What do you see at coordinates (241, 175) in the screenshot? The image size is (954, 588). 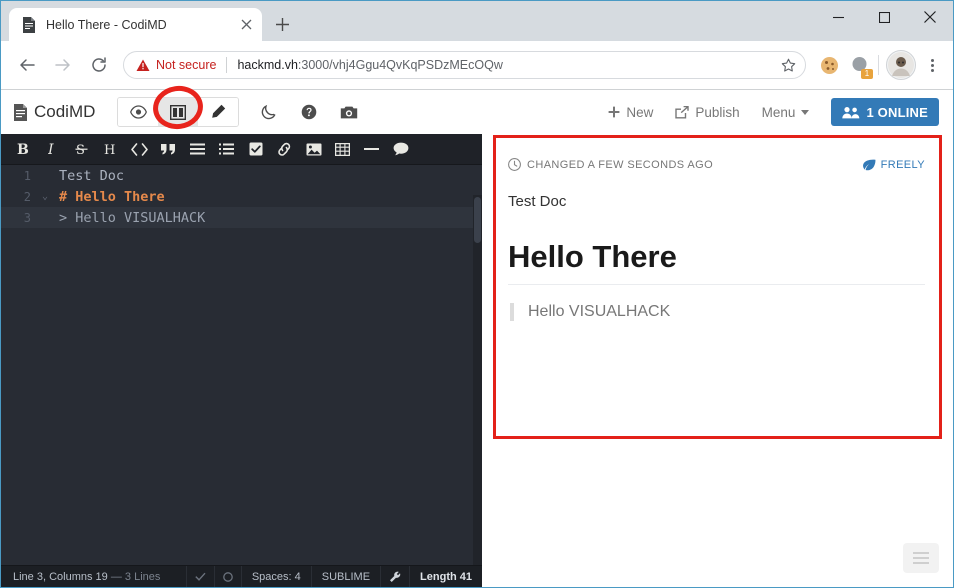 I see `code-line: 1 Test Doc` at bounding box center [241, 175].